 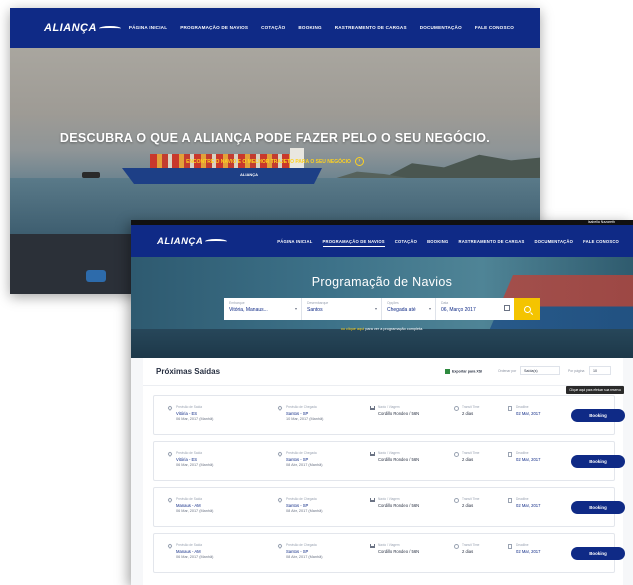 I want to click on schedule-logo: ALIANÇA, so click(x=192, y=241).